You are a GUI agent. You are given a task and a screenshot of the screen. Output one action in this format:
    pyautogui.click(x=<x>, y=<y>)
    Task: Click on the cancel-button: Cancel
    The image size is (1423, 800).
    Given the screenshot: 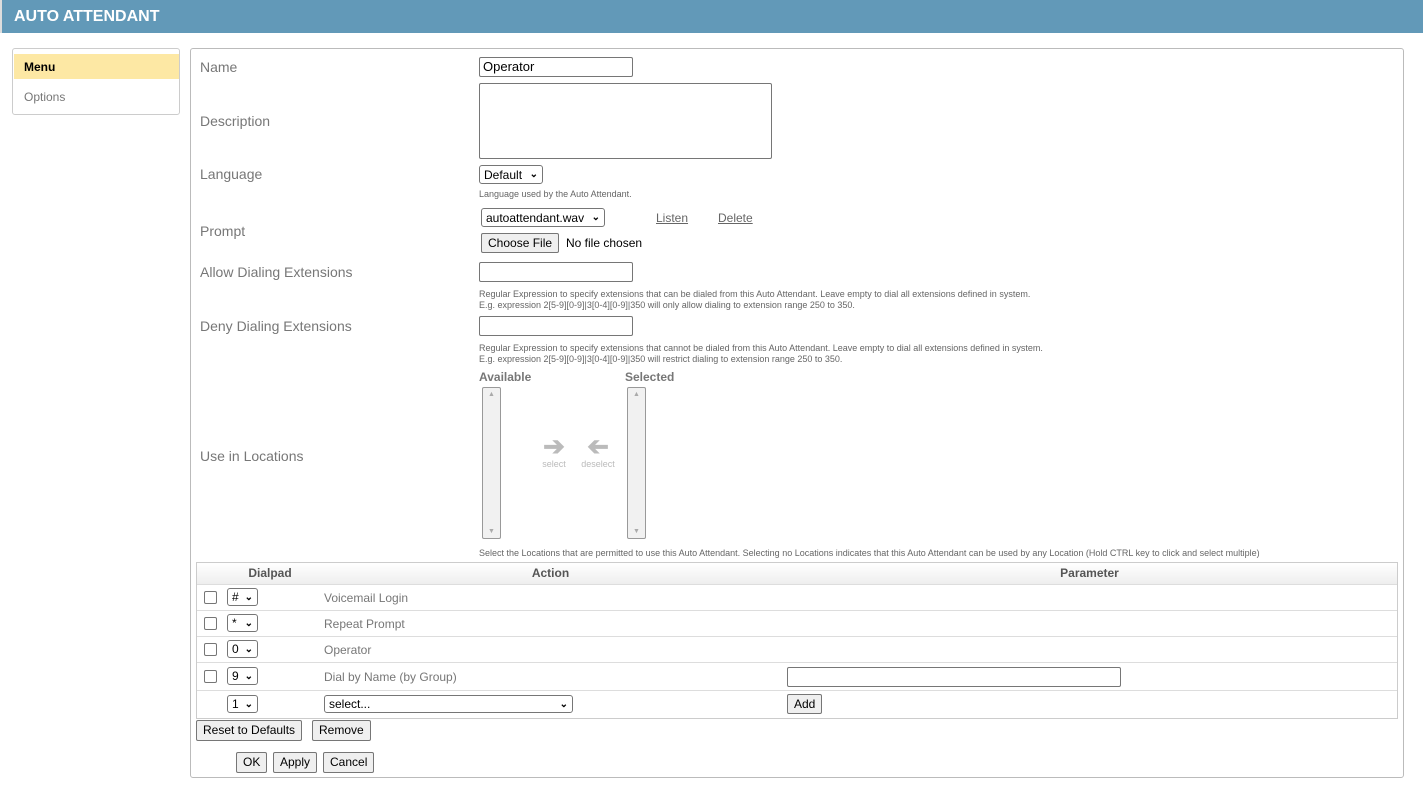 What is the action you would take?
    pyautogui.click(x=349, y=762)
    